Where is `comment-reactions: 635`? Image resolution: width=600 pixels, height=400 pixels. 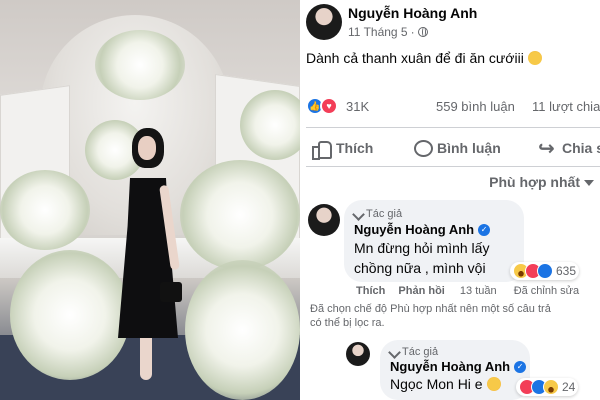
comment-reactions: 635 is located at coordinates (545, 271).